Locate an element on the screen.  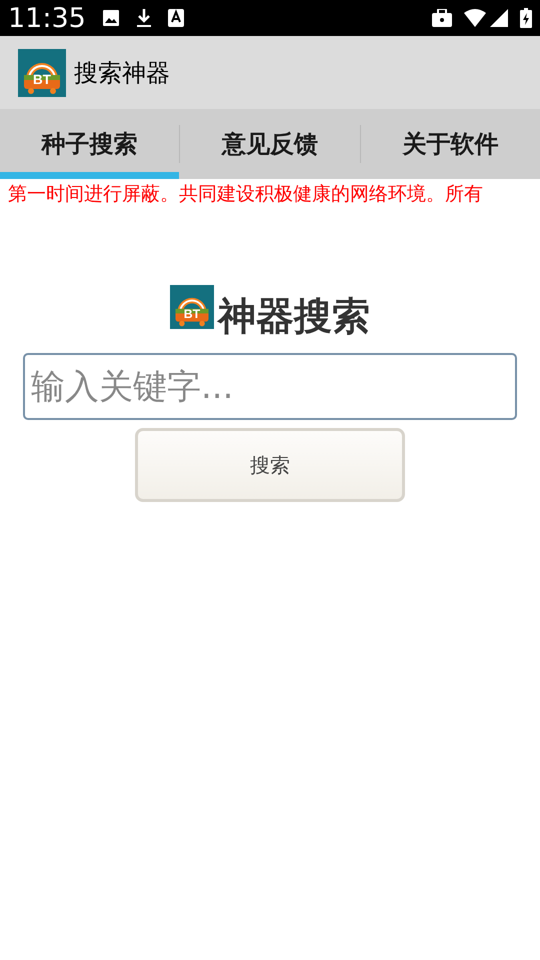
page-heading: 神器搜索 is located at coordinates (294, 316).